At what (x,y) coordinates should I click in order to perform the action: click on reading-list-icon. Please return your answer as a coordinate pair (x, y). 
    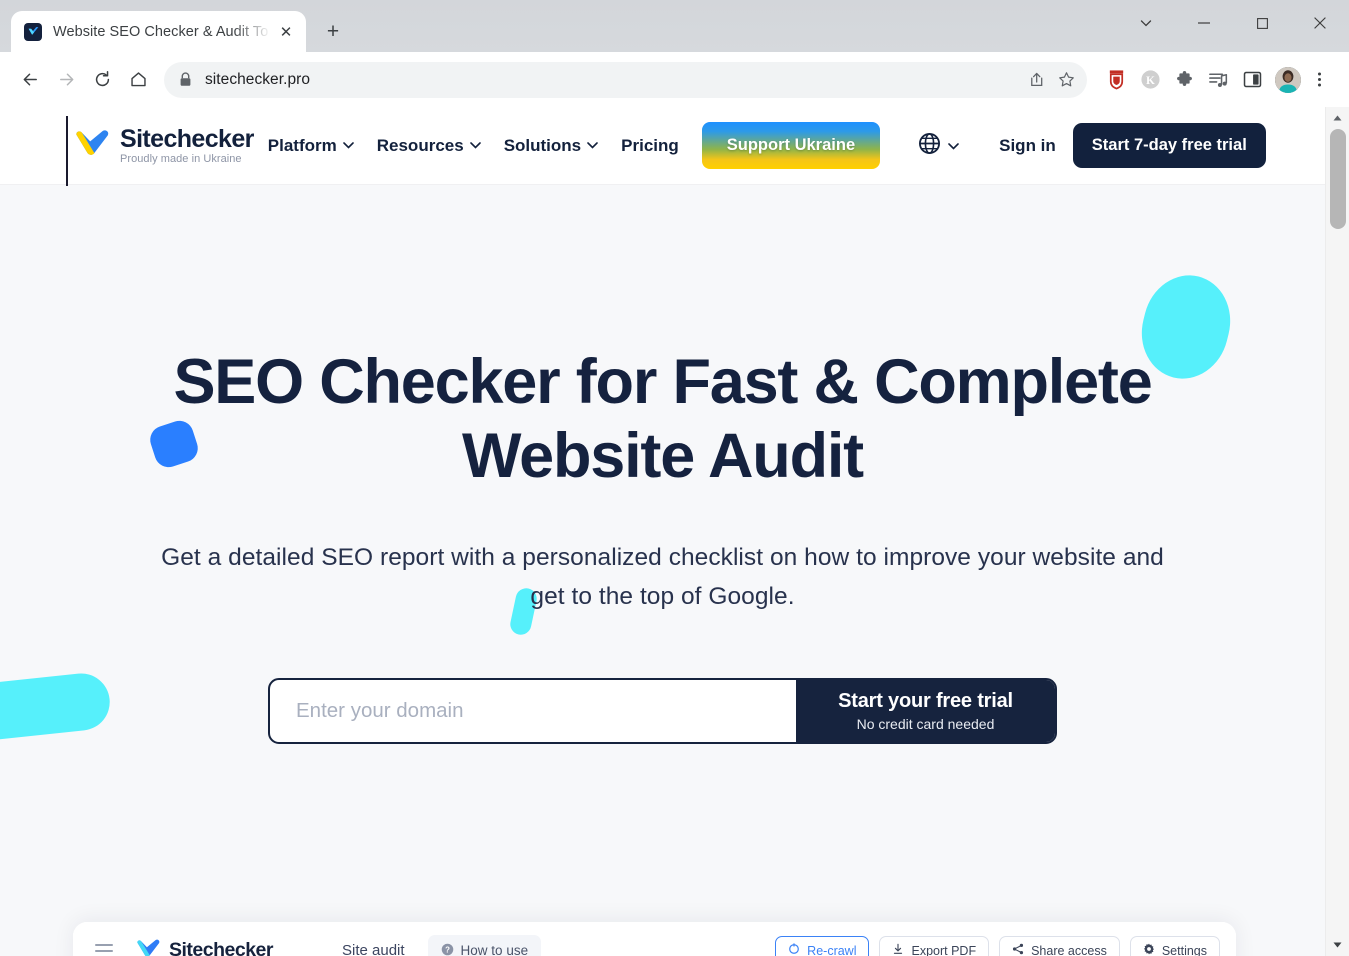
    Looking at the image, I should click on (1218, 80).